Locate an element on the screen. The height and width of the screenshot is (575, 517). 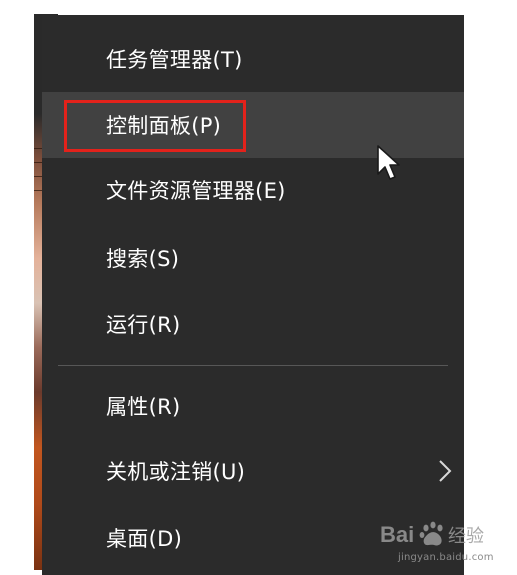
menu-item-task-manager: 任务管理器(T) is located at coordinates (253, 59).